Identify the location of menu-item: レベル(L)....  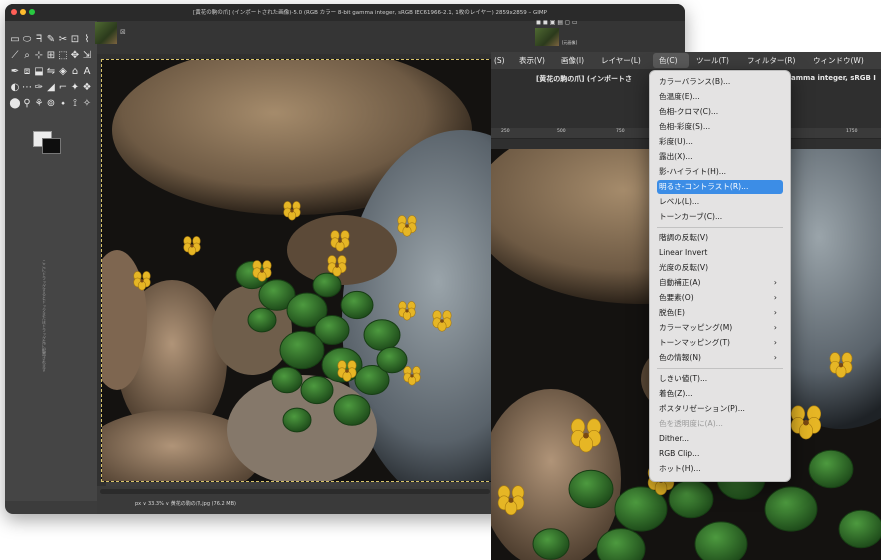
(720, 202).